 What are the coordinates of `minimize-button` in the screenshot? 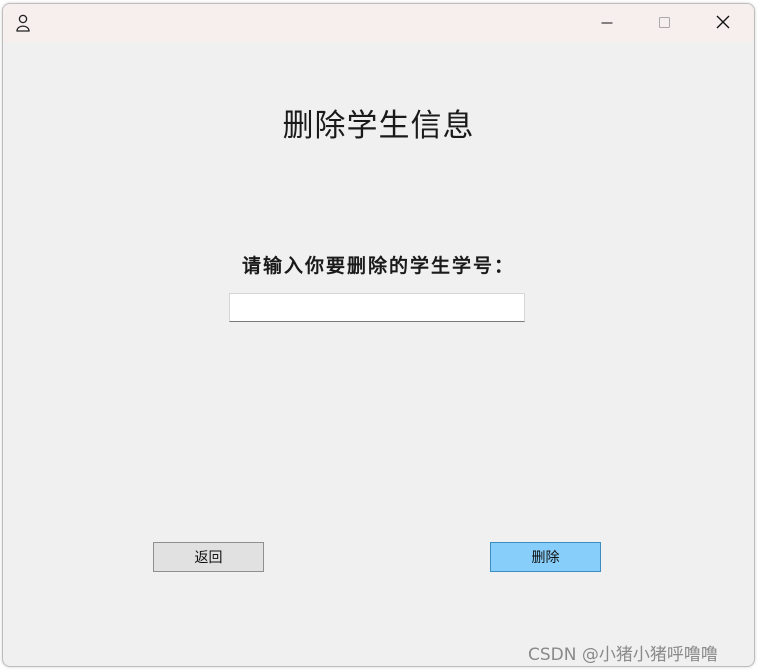 It's located at (607, 23).